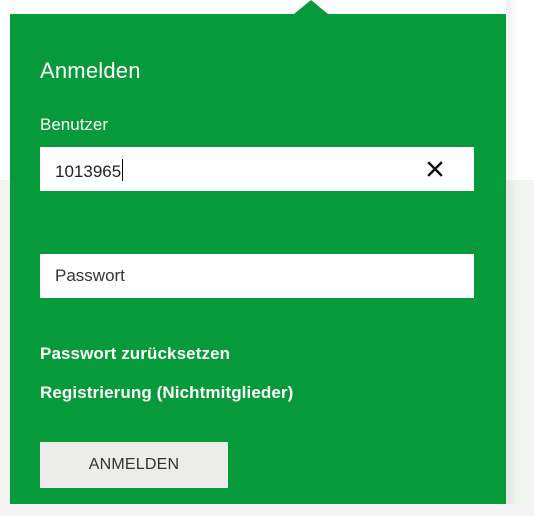 The image size is (534, 516). What do you see at coordinates (166, 393) in the screenshot?
I see `register-link: Registrierung (Nichtmitglieder)` at bounding box center [166, 393].